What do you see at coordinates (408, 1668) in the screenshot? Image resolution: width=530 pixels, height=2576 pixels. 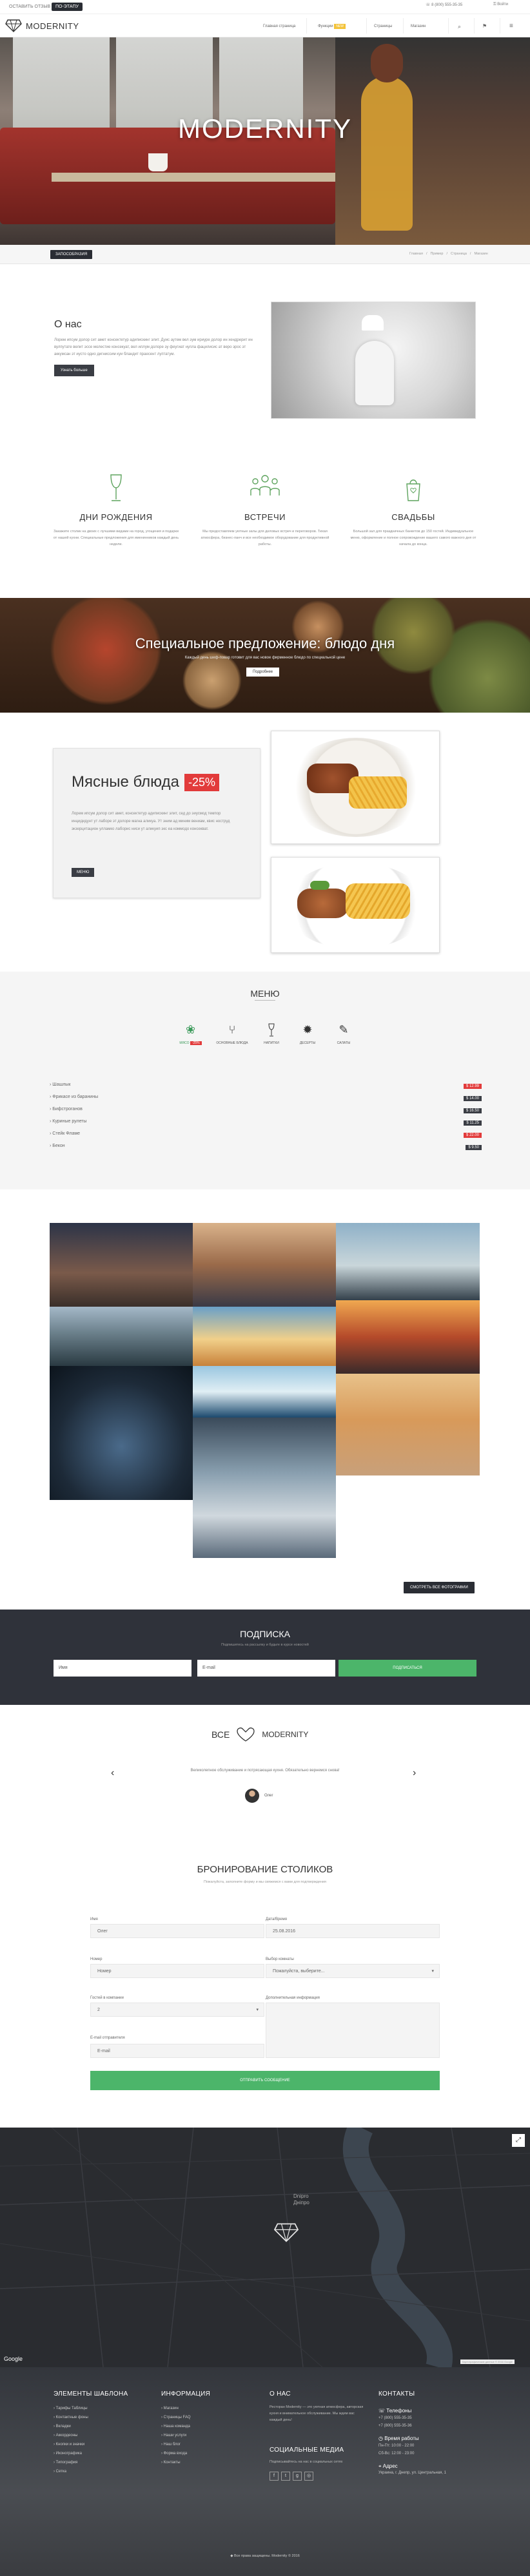 I see `subscribe-button: ПОДПИСАТЬСЯ` at bounding box center [408, 1668].